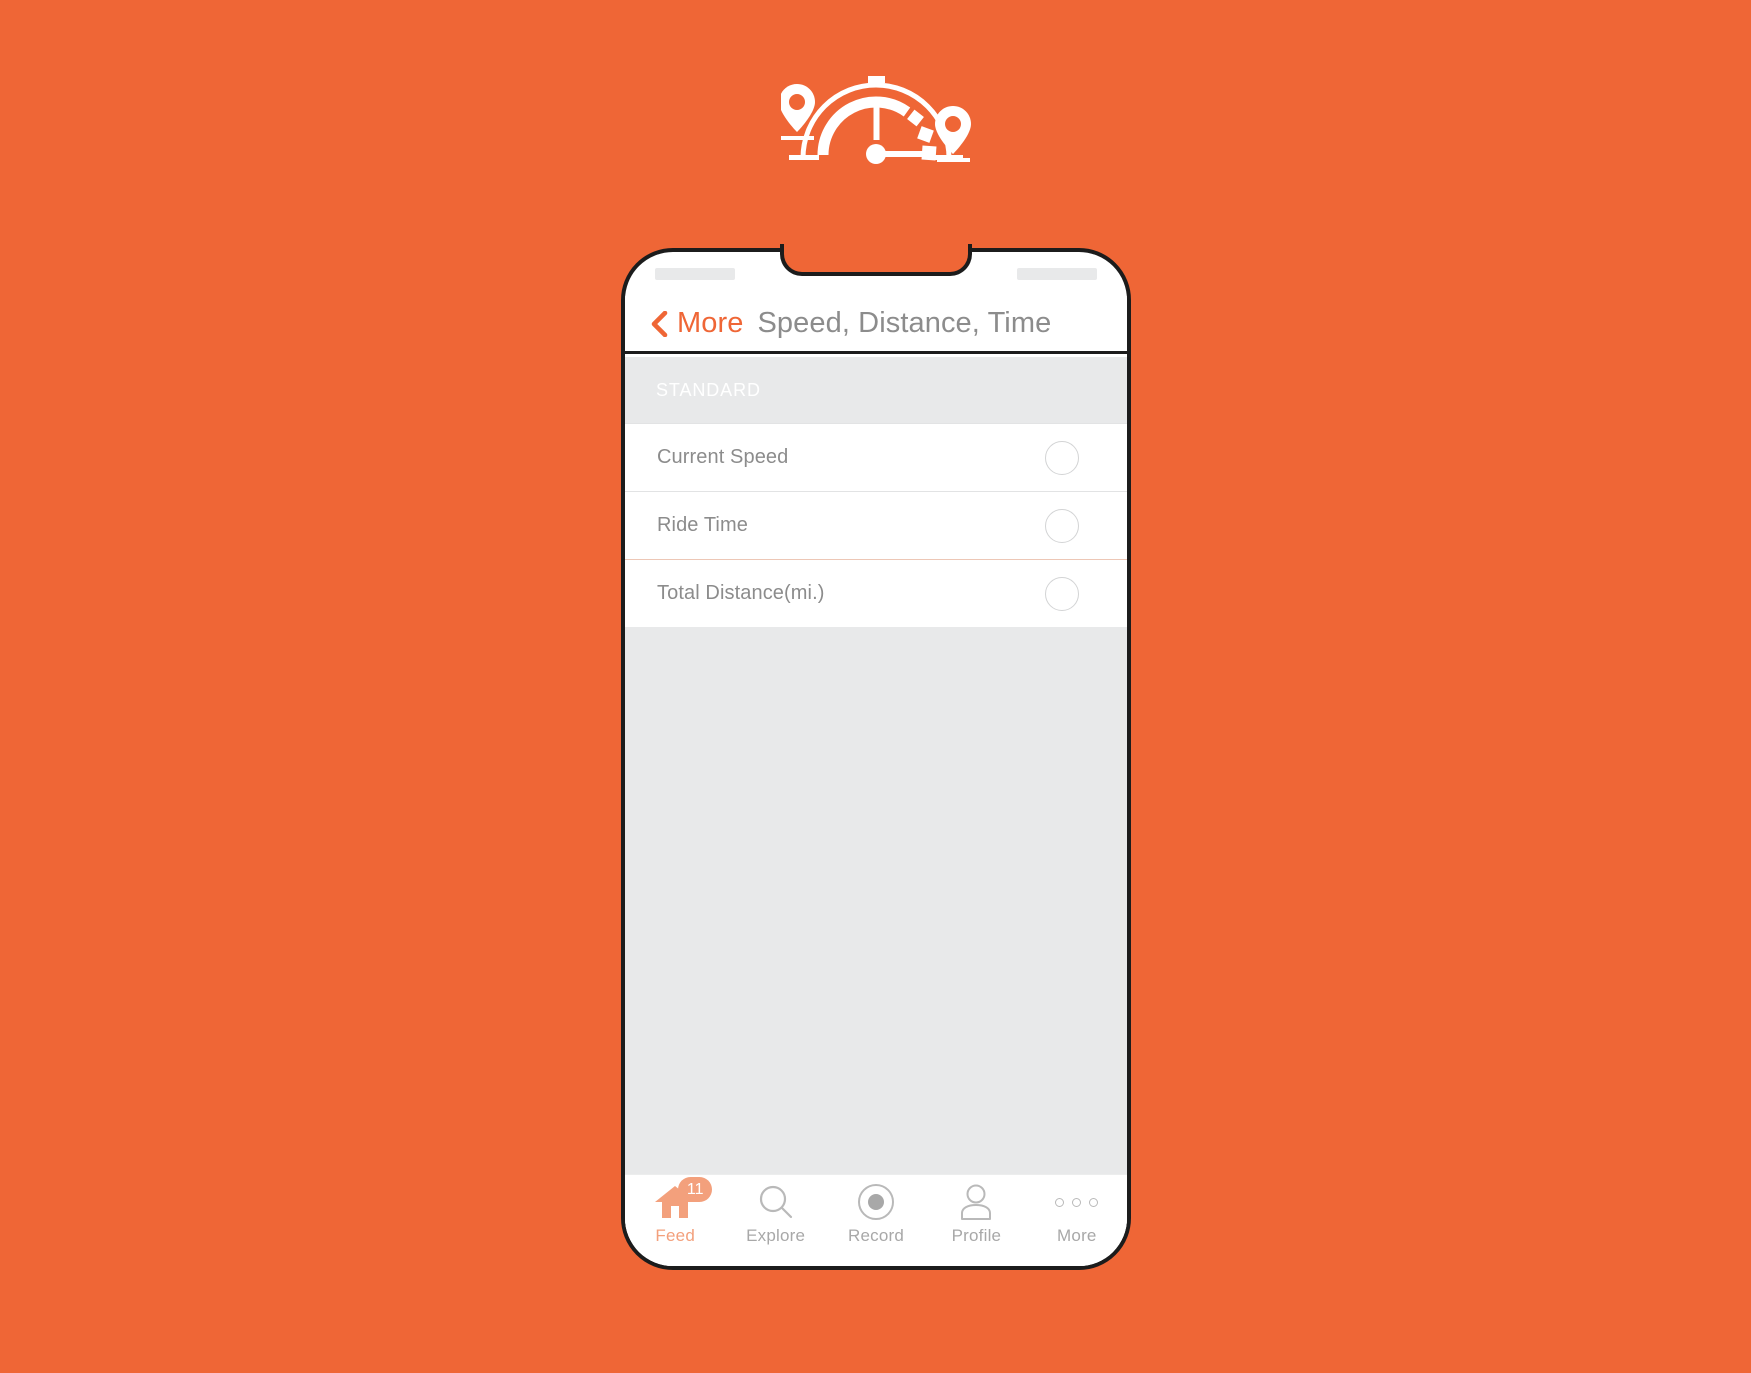  What do you see at coordinates (1077, 1235) in the screenshot?
I see `tab-label: More` at bounding box center [1077, 1235].